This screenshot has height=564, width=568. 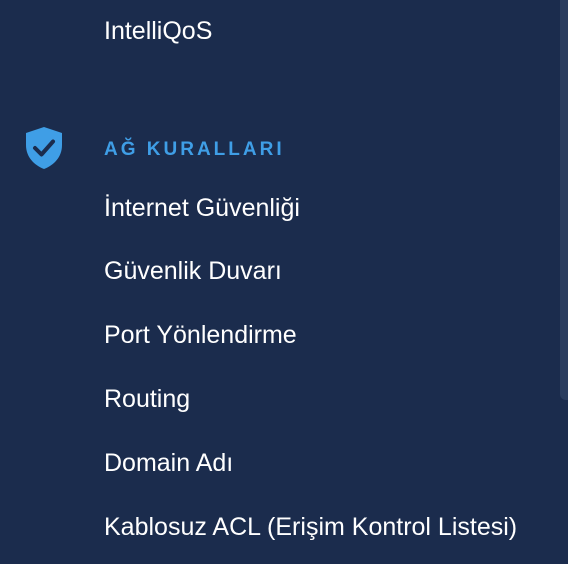 What do you see at coordinates (147, 399) in the screenshot?
I see `menu-item-routing: Routing` at bounding box center [147, 399].